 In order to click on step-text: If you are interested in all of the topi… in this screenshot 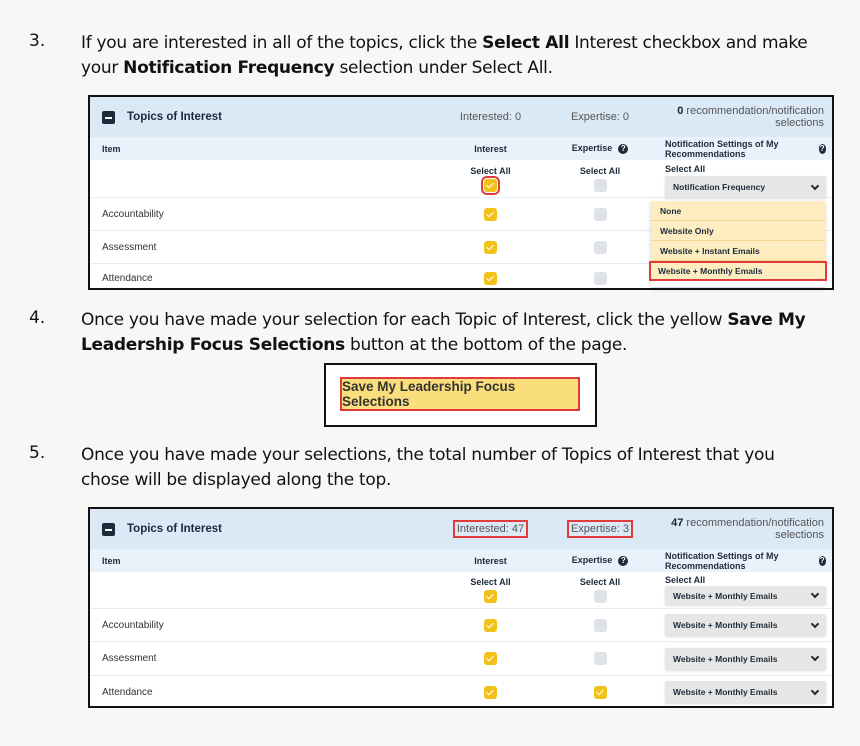, I will do `click(444, 55)`.